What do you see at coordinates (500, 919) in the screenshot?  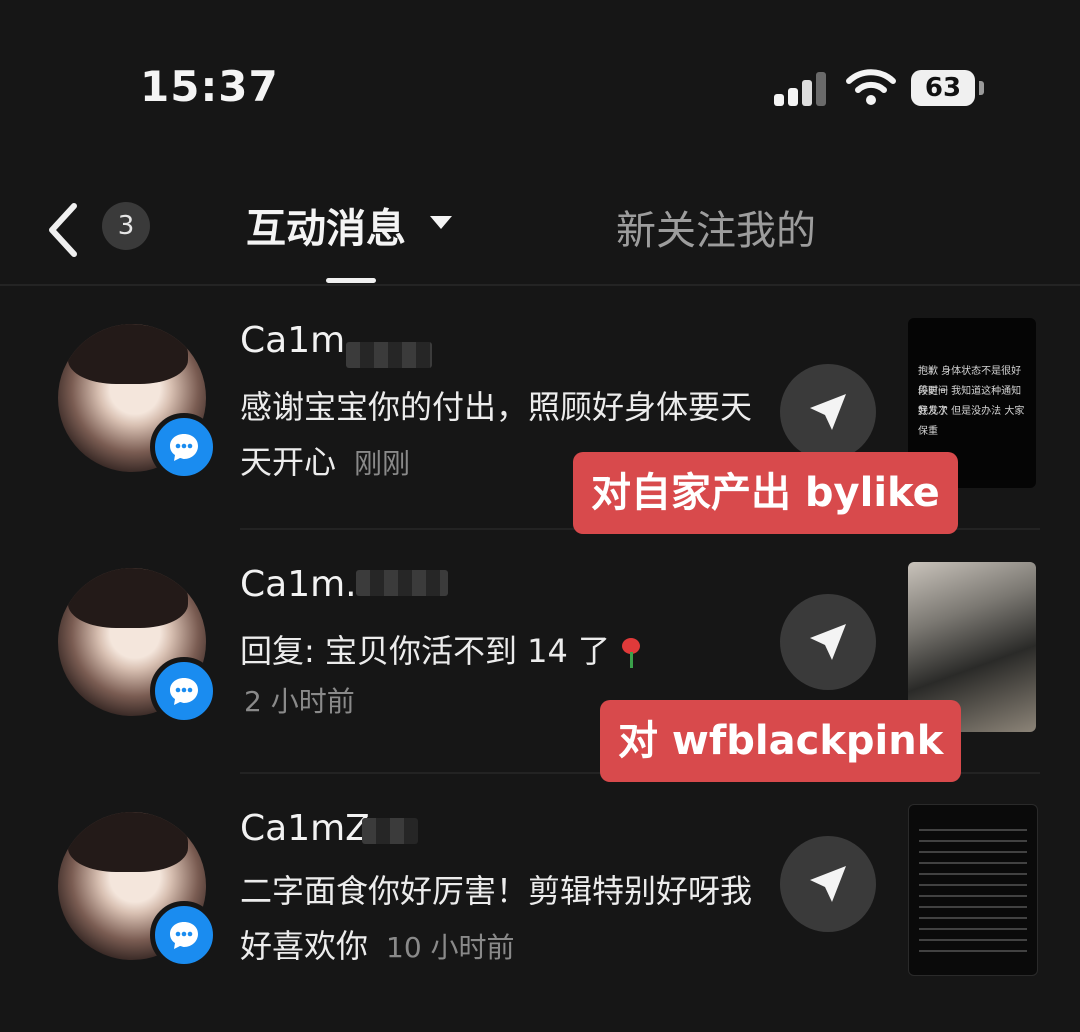 I see `notification-message: 二字面食你好厉害！剪辑特别好呀我好喜欢你 10 小时前` at bounding box center [500, 919].